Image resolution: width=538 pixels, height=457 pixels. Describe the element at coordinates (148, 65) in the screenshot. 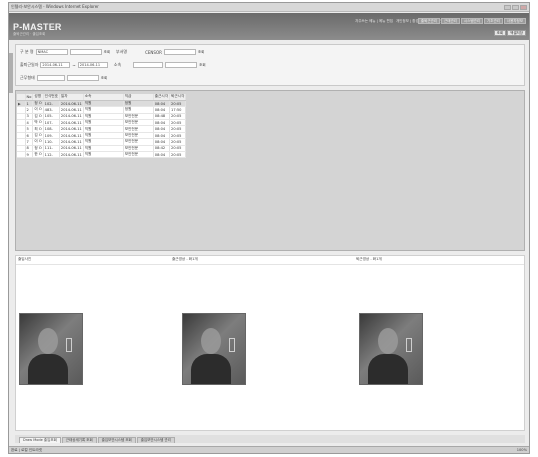

I see `affiliation-code-field` at that location.